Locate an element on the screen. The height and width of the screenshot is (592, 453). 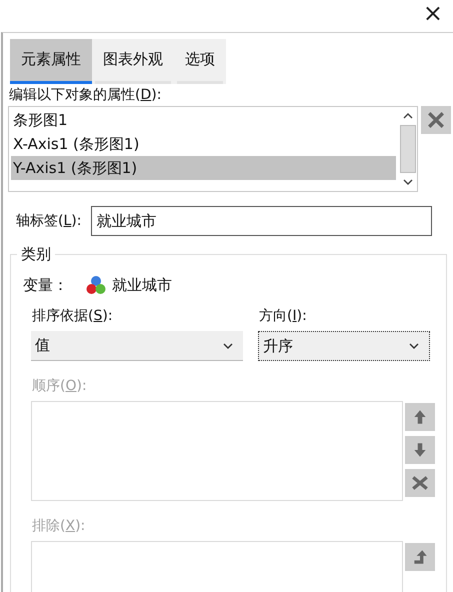
variable-label: 变量： is located at coordinates (45, 285).